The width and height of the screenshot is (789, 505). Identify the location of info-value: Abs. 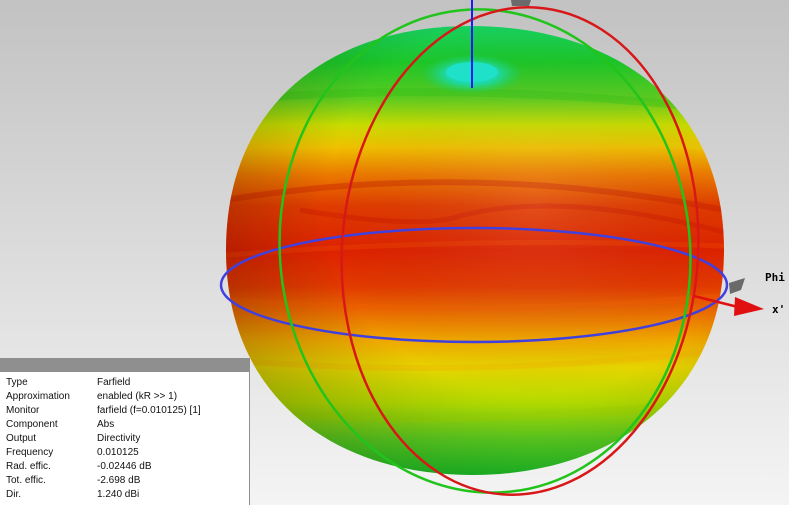
(106, 424).